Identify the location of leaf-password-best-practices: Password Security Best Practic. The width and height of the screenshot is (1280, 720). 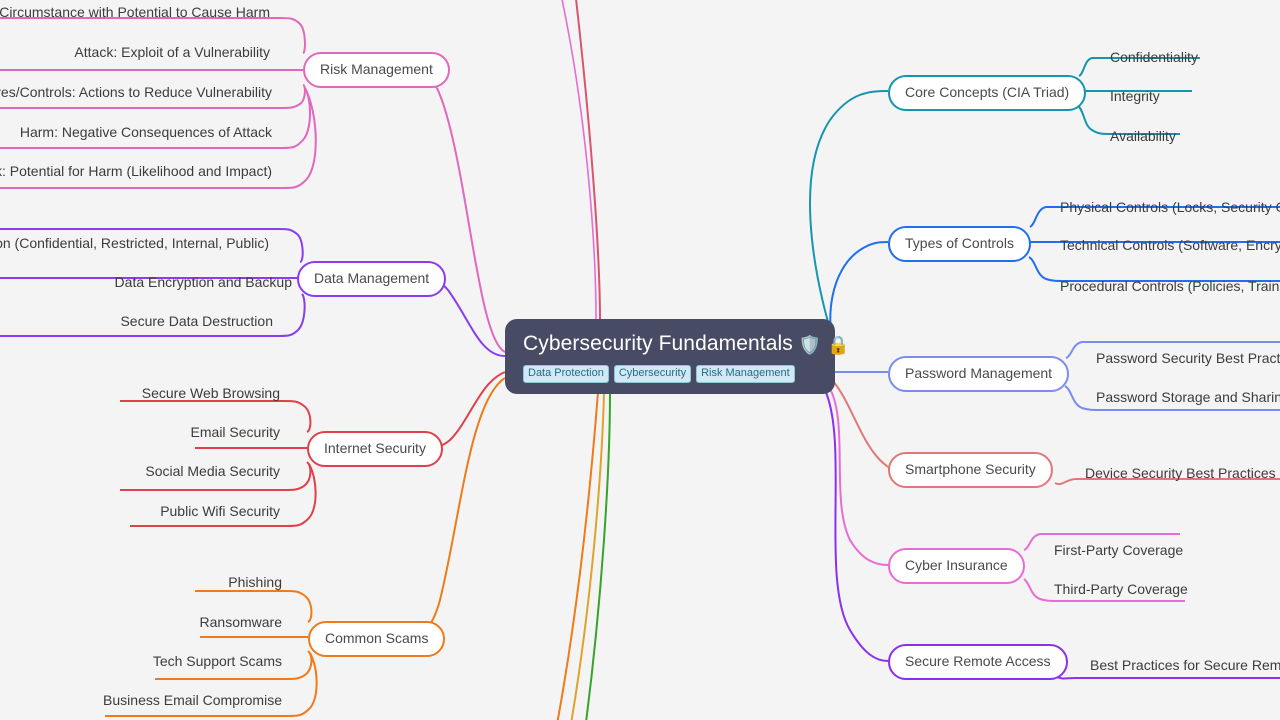
(1188, 358).